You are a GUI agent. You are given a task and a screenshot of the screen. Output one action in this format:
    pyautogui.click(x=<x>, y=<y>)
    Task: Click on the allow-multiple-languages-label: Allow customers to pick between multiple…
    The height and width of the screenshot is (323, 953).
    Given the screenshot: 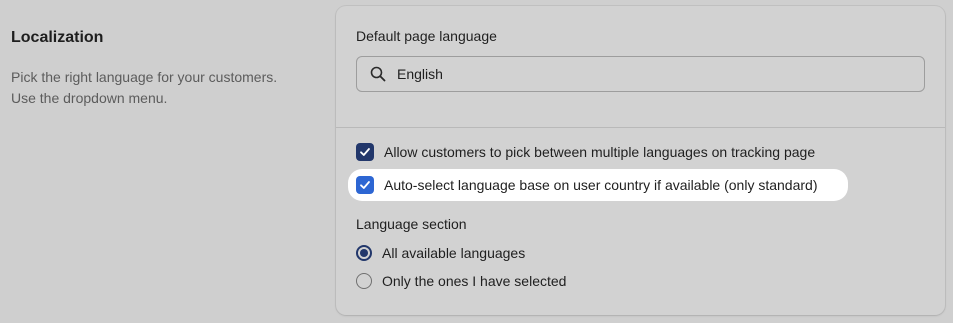 What is the action you would take?
    pyautogui.click(x=600, y=152)
    